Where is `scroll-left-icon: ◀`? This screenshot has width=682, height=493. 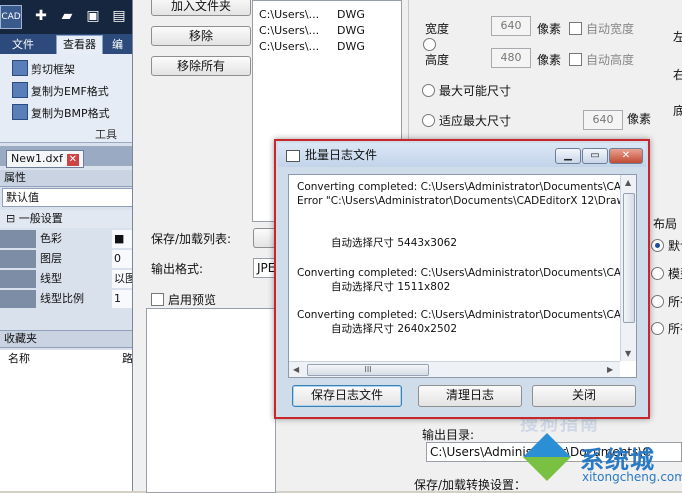
scroll-left-icon: ◀ is located at coordinates (296, 369).